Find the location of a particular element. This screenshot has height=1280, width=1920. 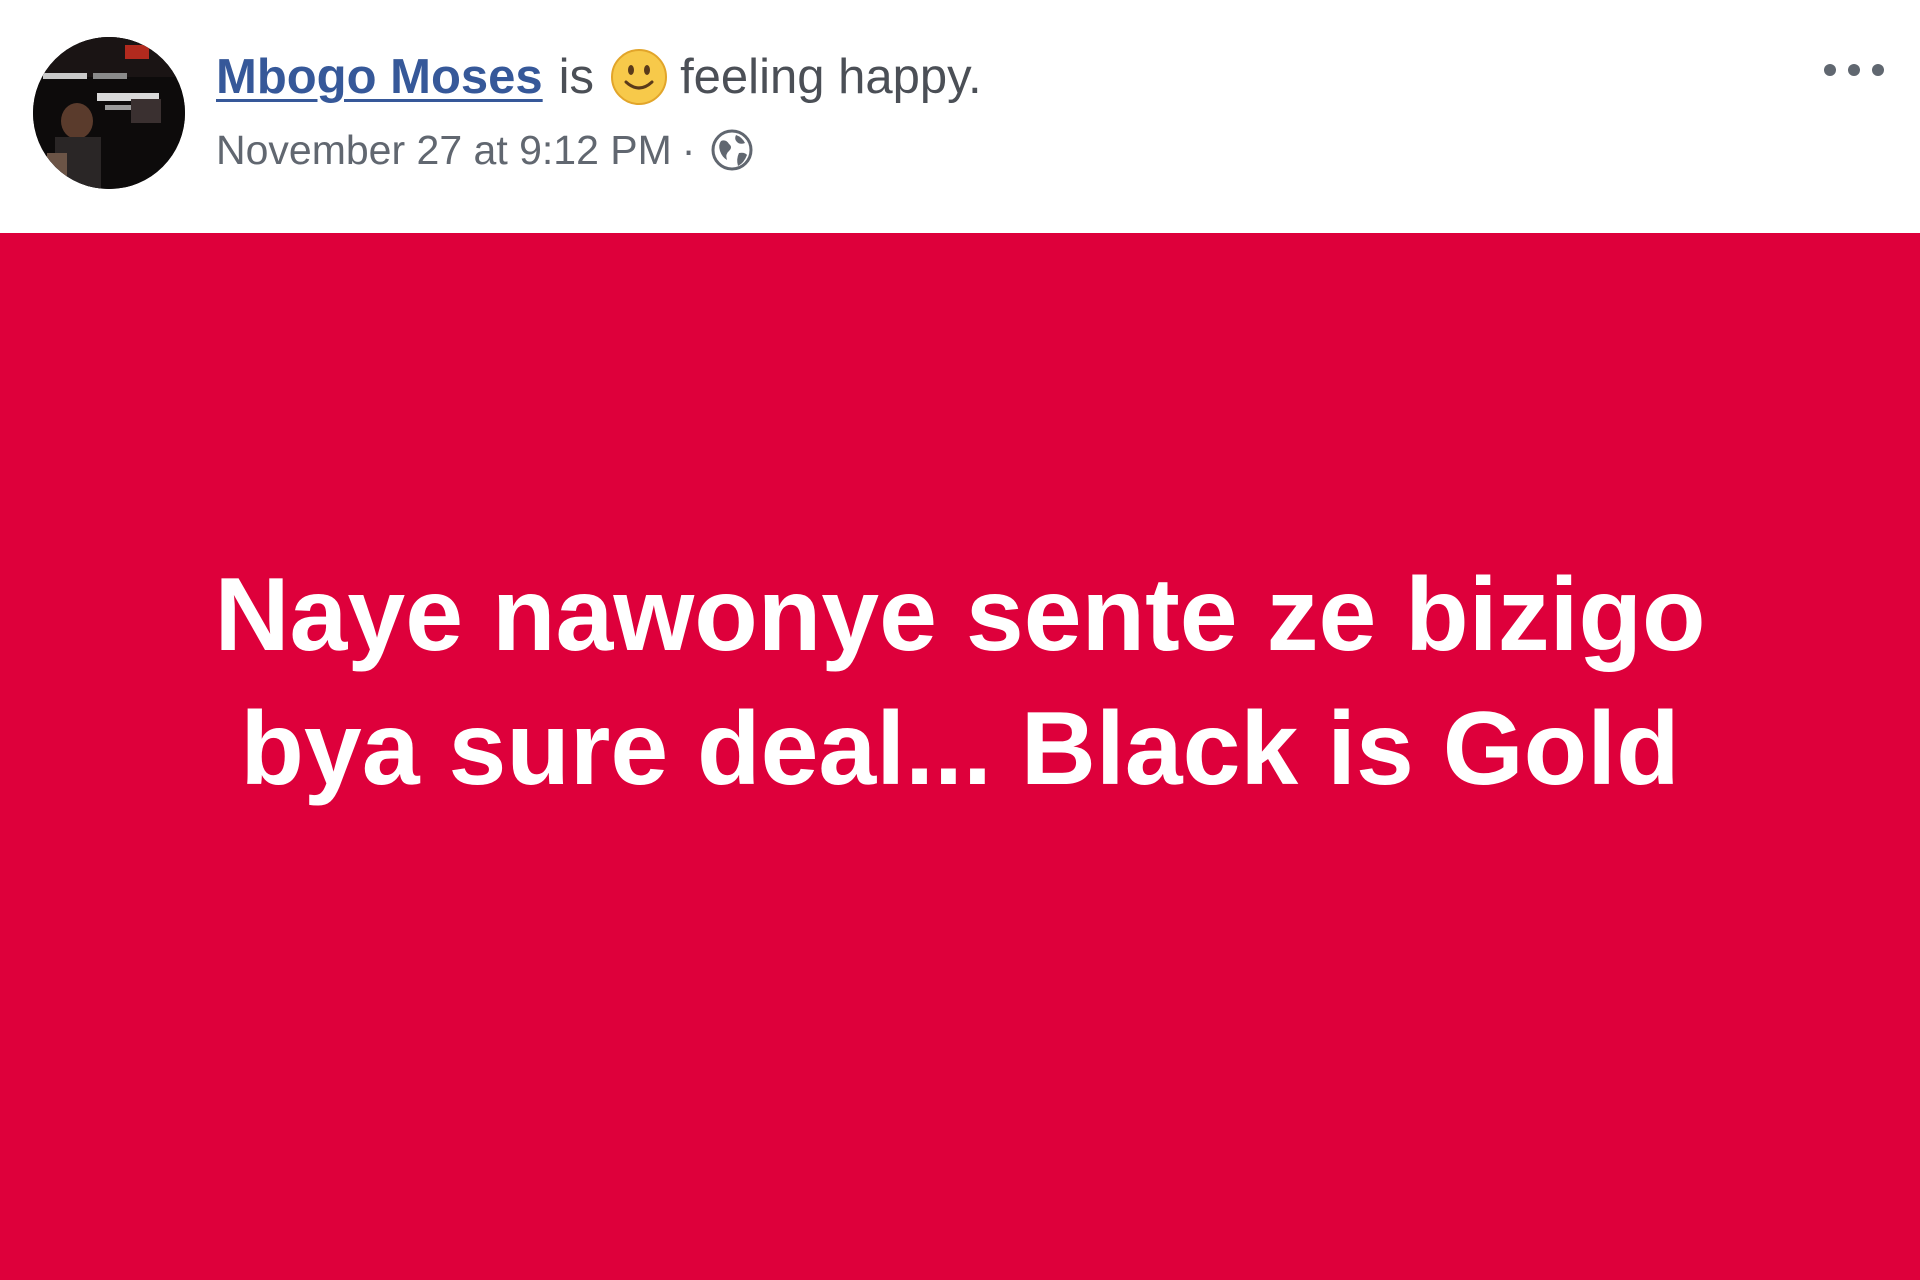

more-options-button is located at coordinates (1854, 70).